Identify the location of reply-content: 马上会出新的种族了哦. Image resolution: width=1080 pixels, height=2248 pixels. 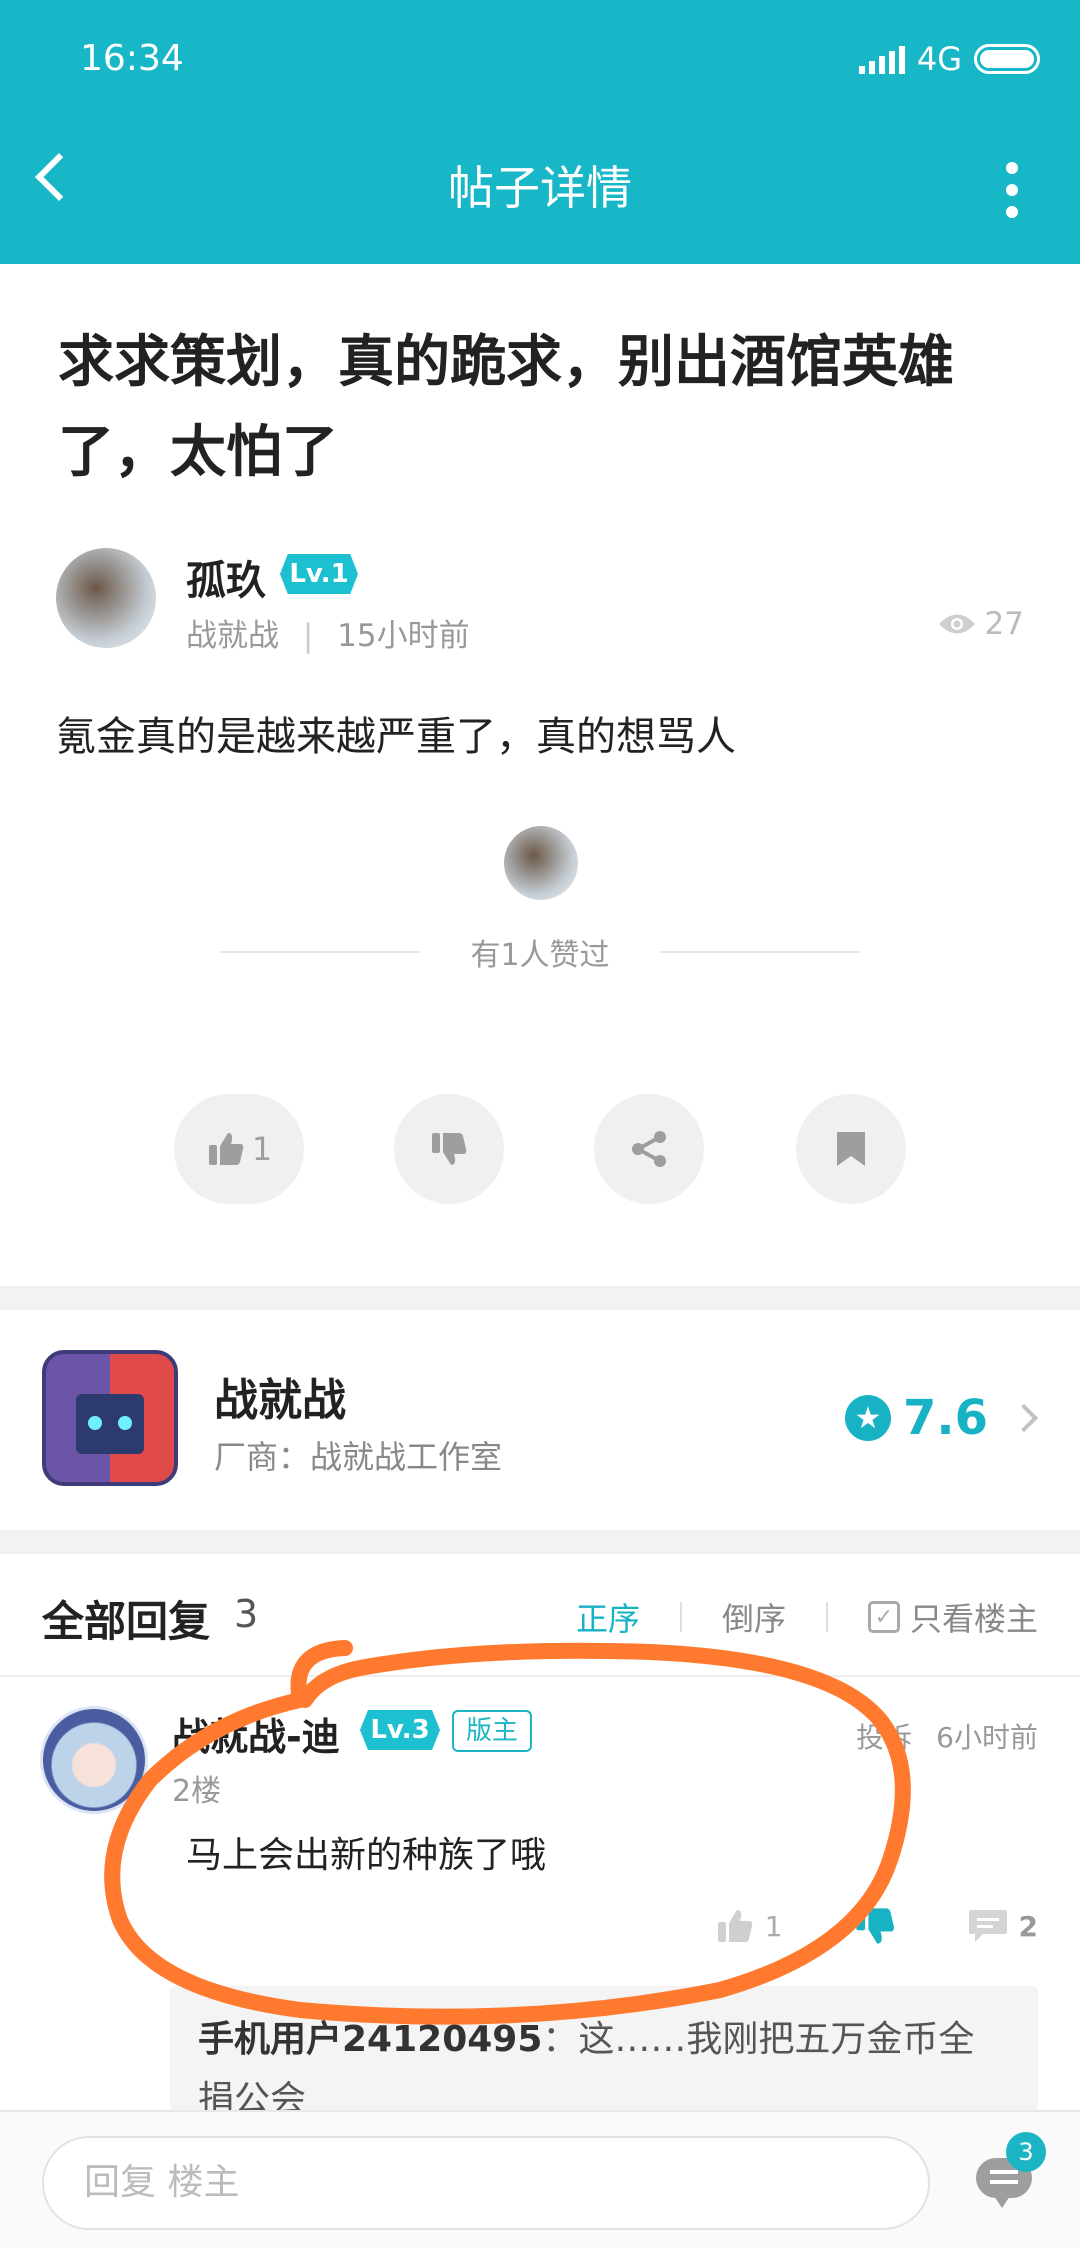
(366, 1855).